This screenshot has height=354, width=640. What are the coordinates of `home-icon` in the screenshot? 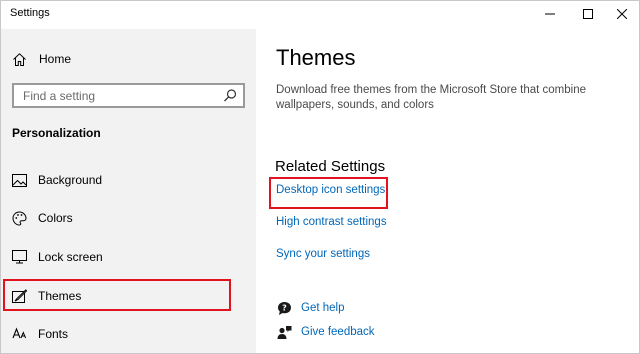 It's located at (19, 59).